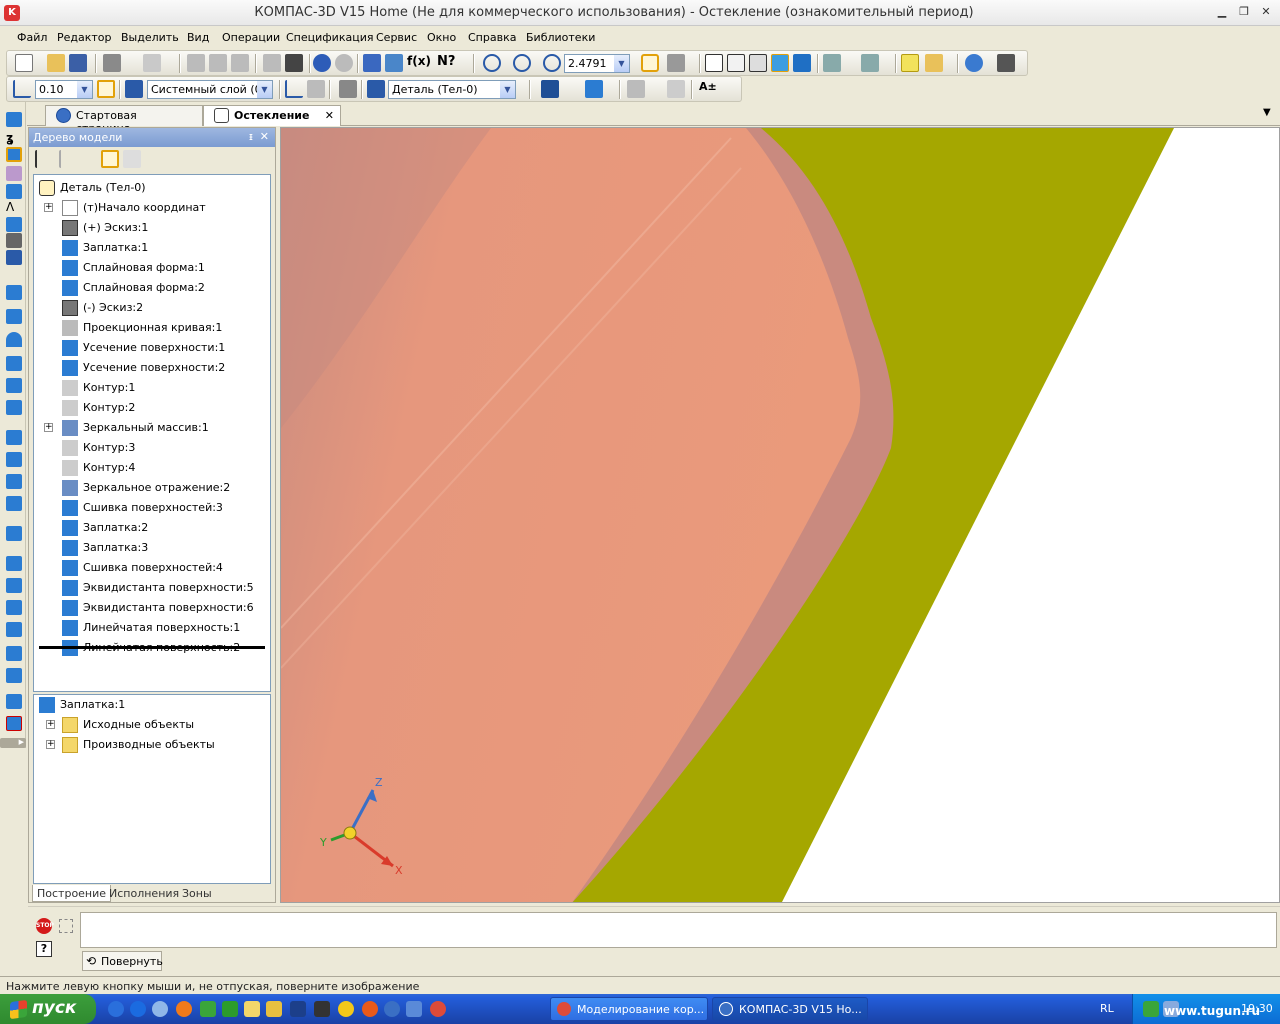 The image size is (1280, 1024). Describe the element at coordinates (14, 138) in the screenshot. I see `curves-icon: ʓ` at that location.